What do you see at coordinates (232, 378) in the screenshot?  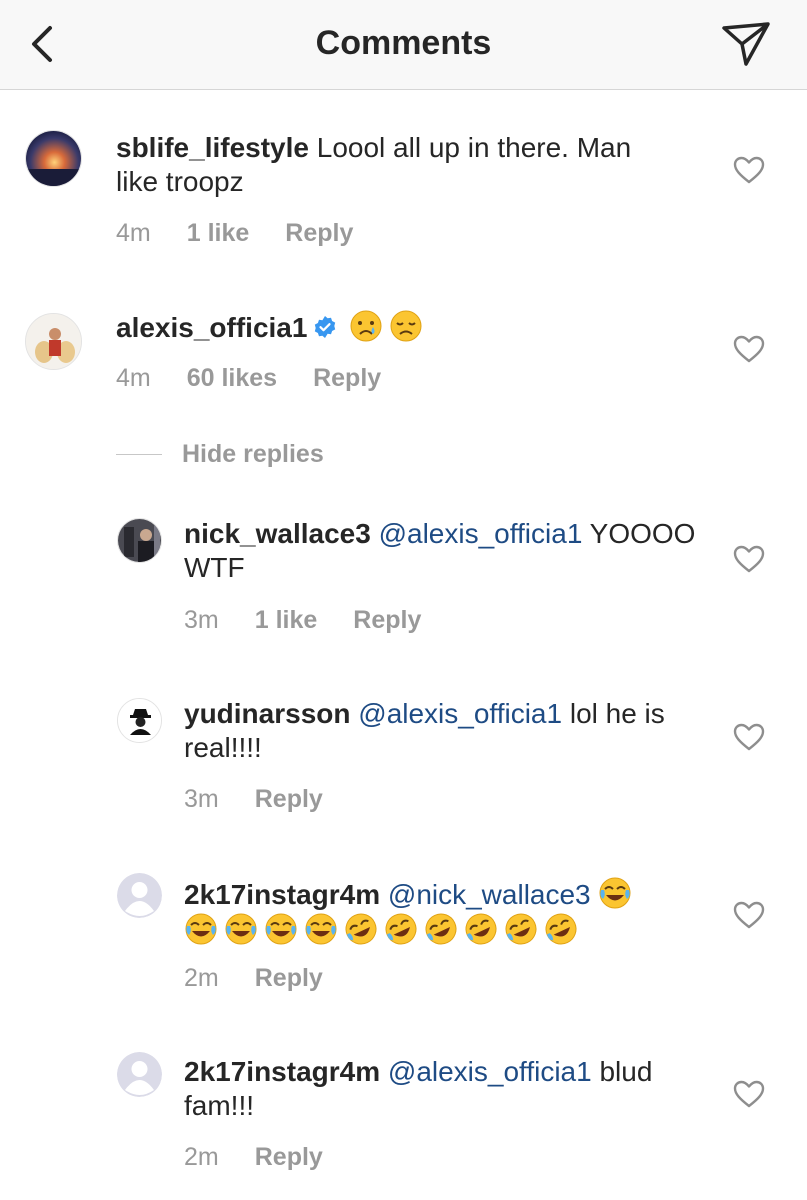 I see `comment-likes: 60 likes` at bounding box center [232, 378].